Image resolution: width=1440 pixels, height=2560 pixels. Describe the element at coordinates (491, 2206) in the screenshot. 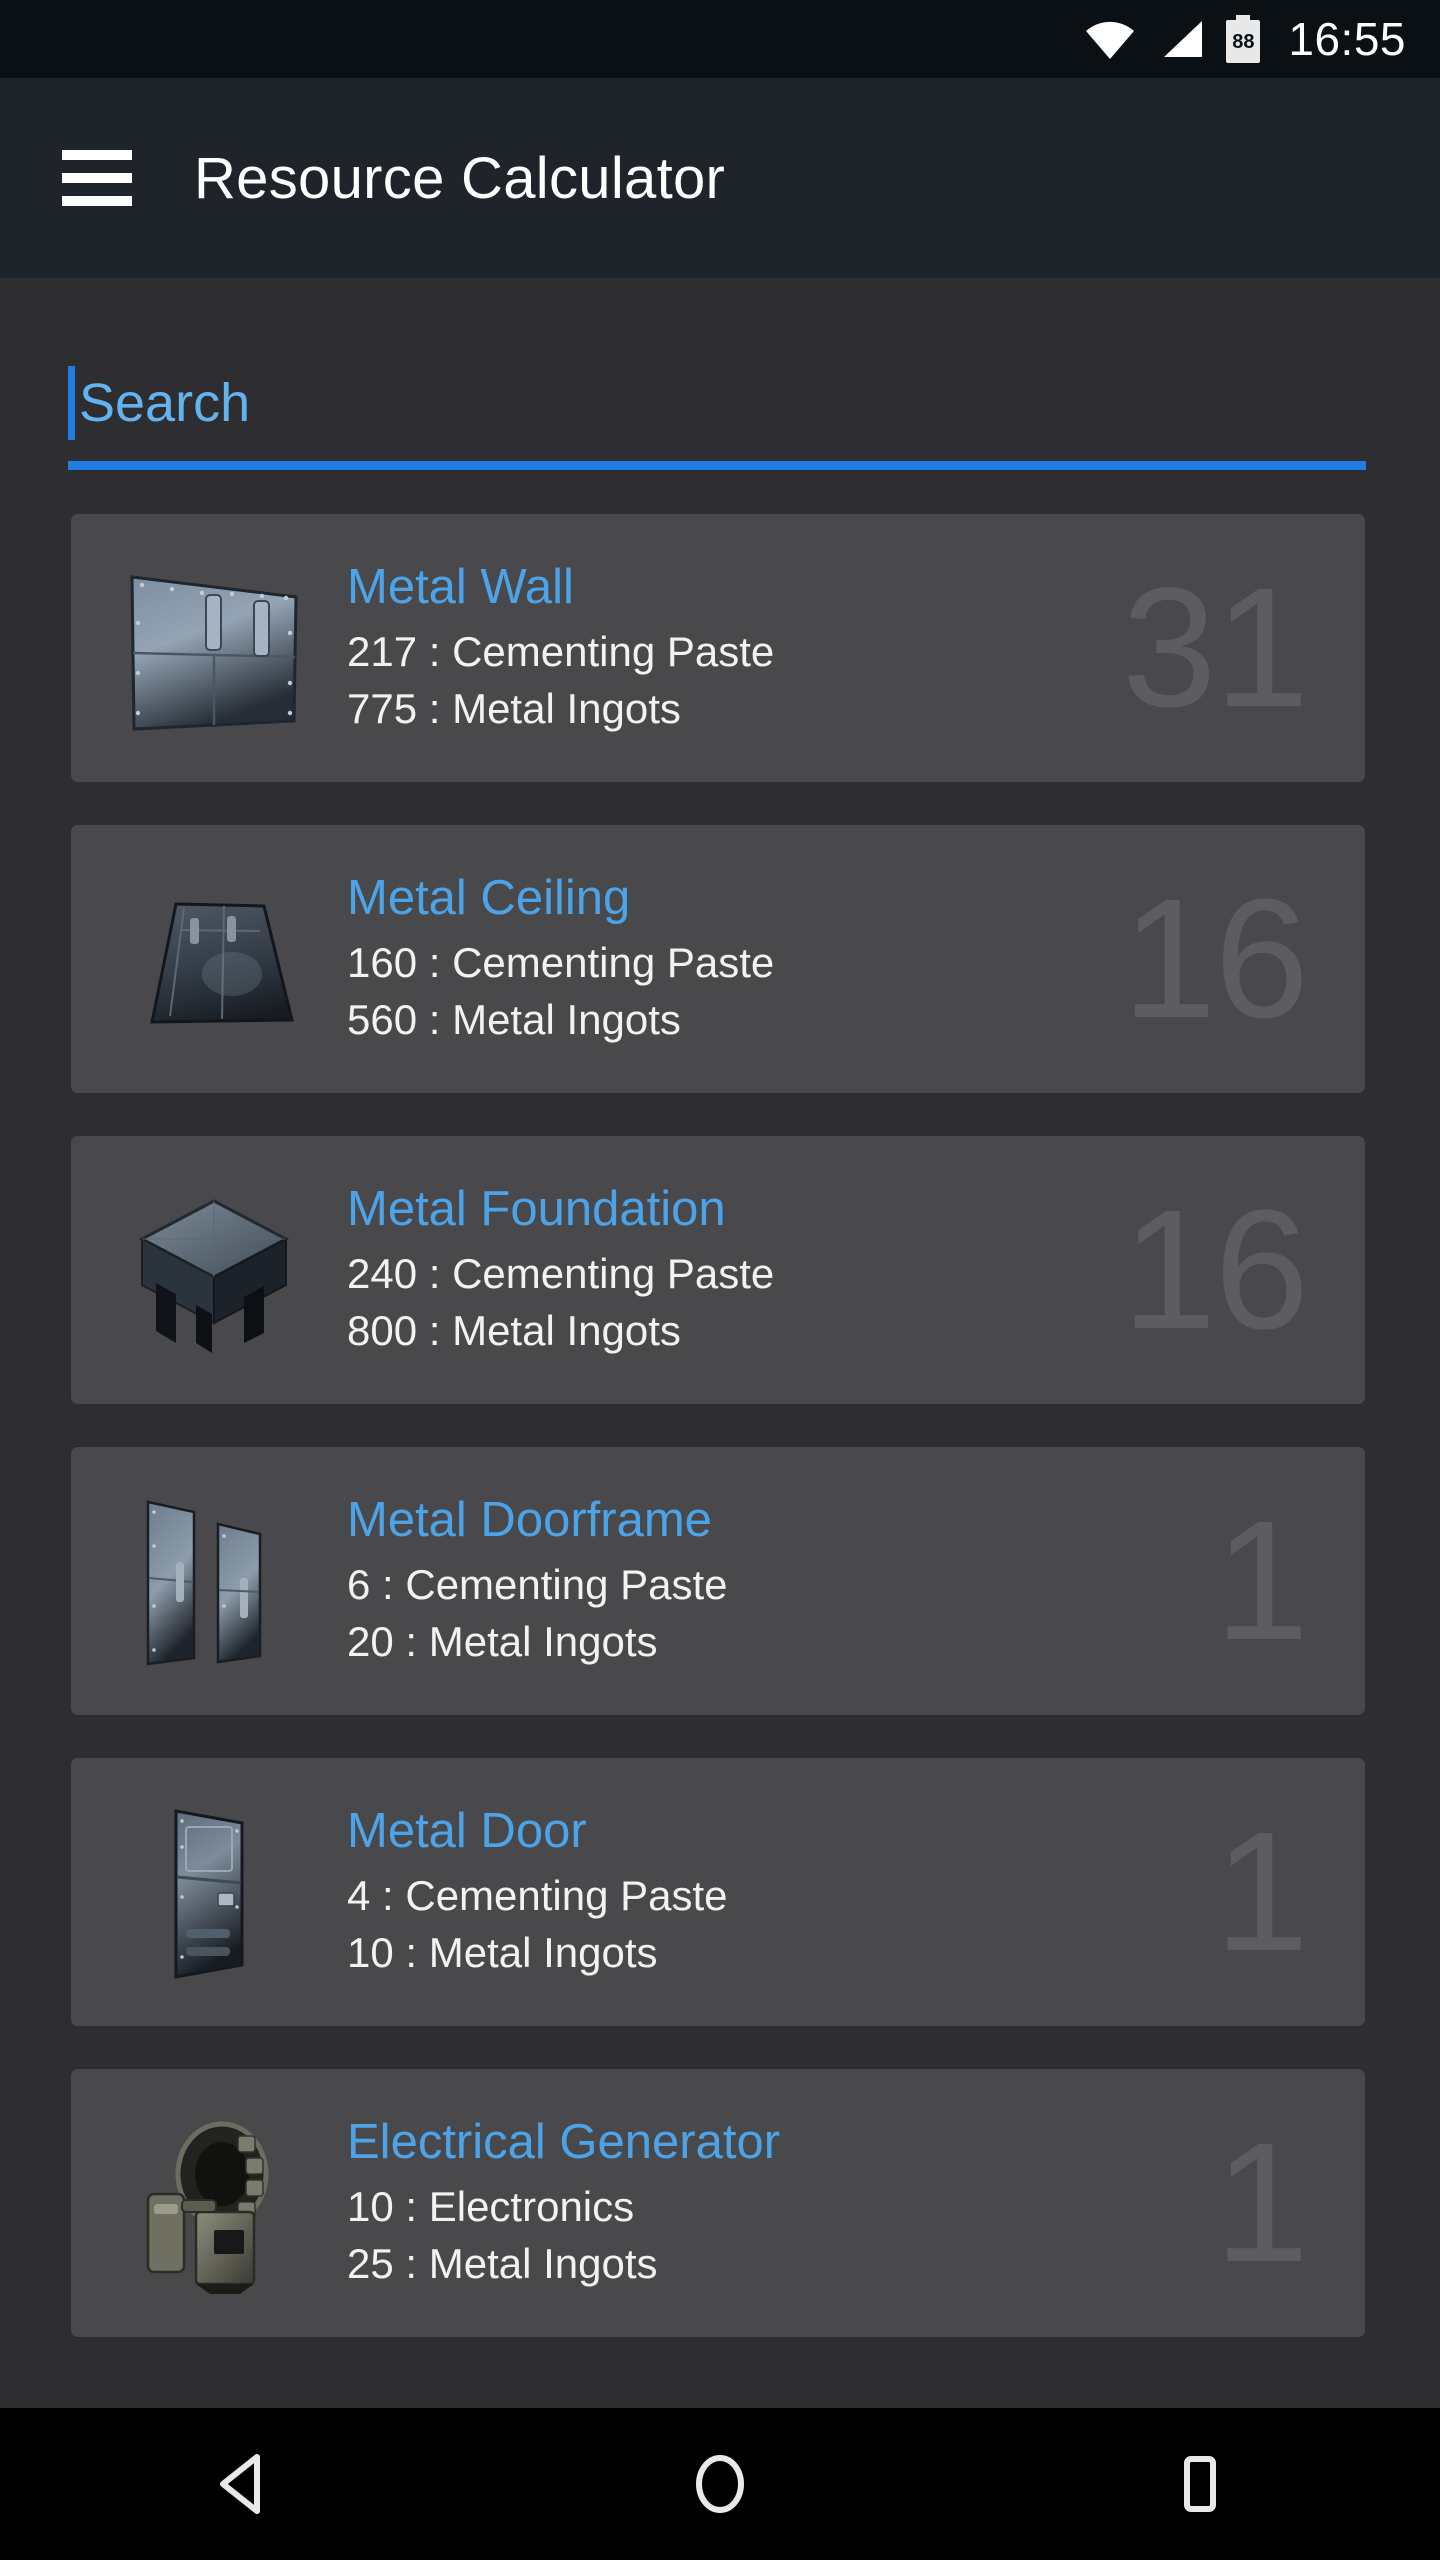

I see `item-resource-line: 10 : Electronics` at that location.